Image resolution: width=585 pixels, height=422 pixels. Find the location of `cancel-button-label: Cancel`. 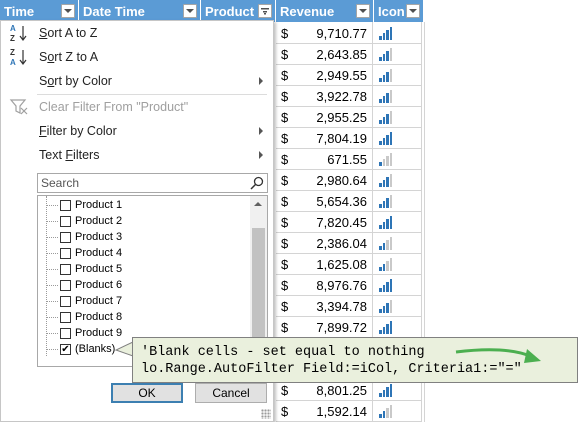

cancel-button-label: Cancel is located at coordinates (231, 393).